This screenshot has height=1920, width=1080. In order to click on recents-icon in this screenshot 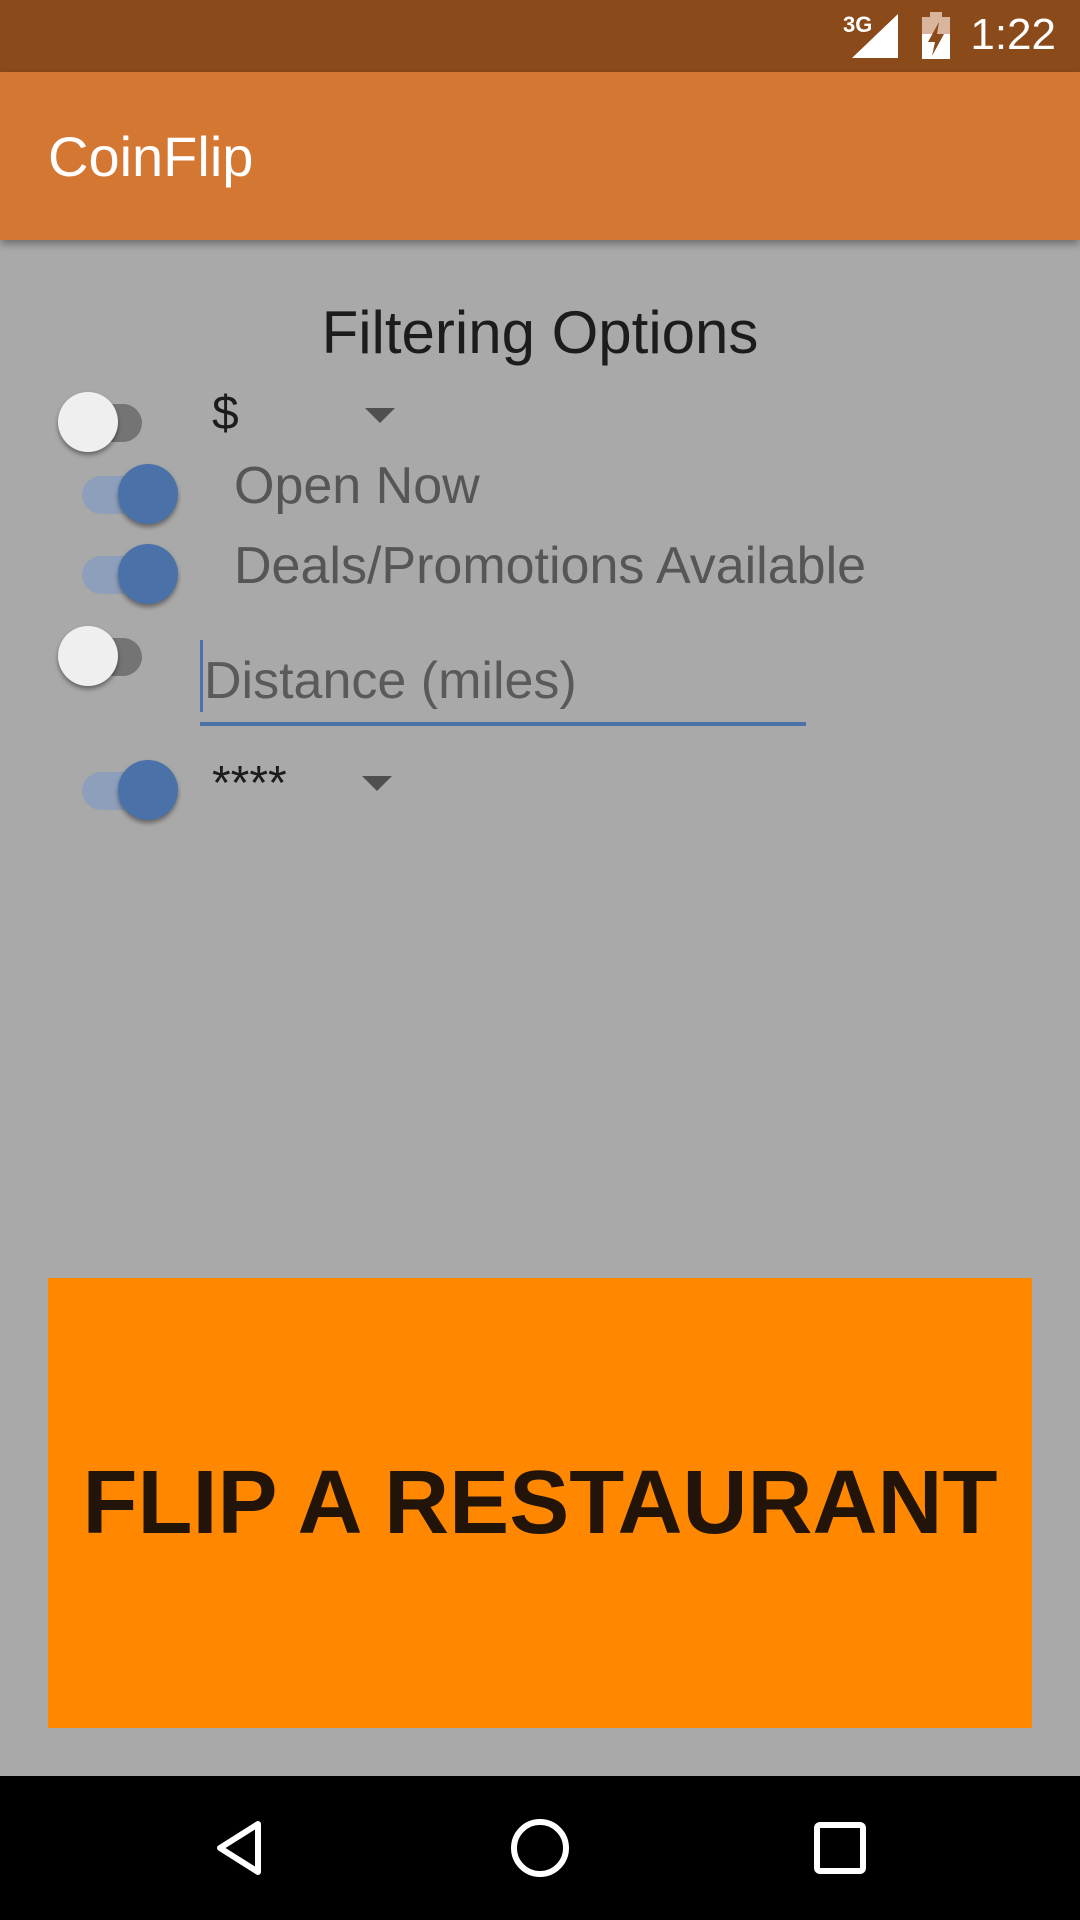, I will do `click(840, 1848)`.